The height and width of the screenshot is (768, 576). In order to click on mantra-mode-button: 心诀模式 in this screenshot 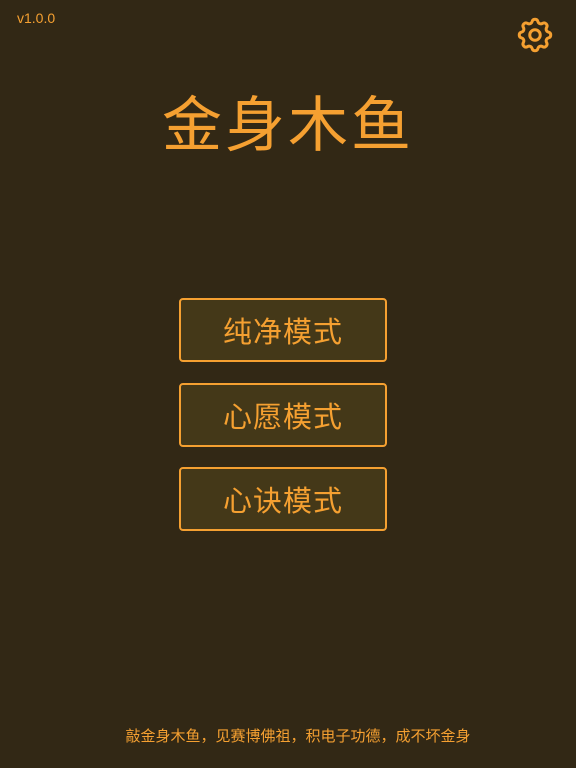, I will do `click(283, 499)`.